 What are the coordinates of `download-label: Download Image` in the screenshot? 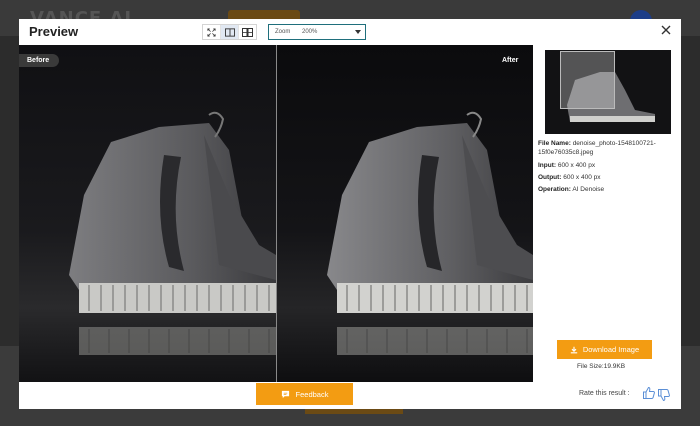 It's located at (611, 349).